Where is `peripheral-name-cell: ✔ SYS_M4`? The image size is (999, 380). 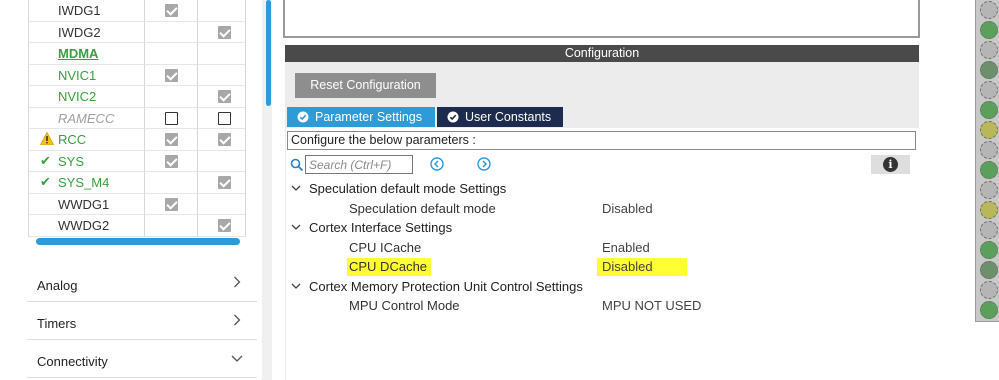 peripheral-name-cell: ✔ SYS_M4 is located at coordinates (86, 183).